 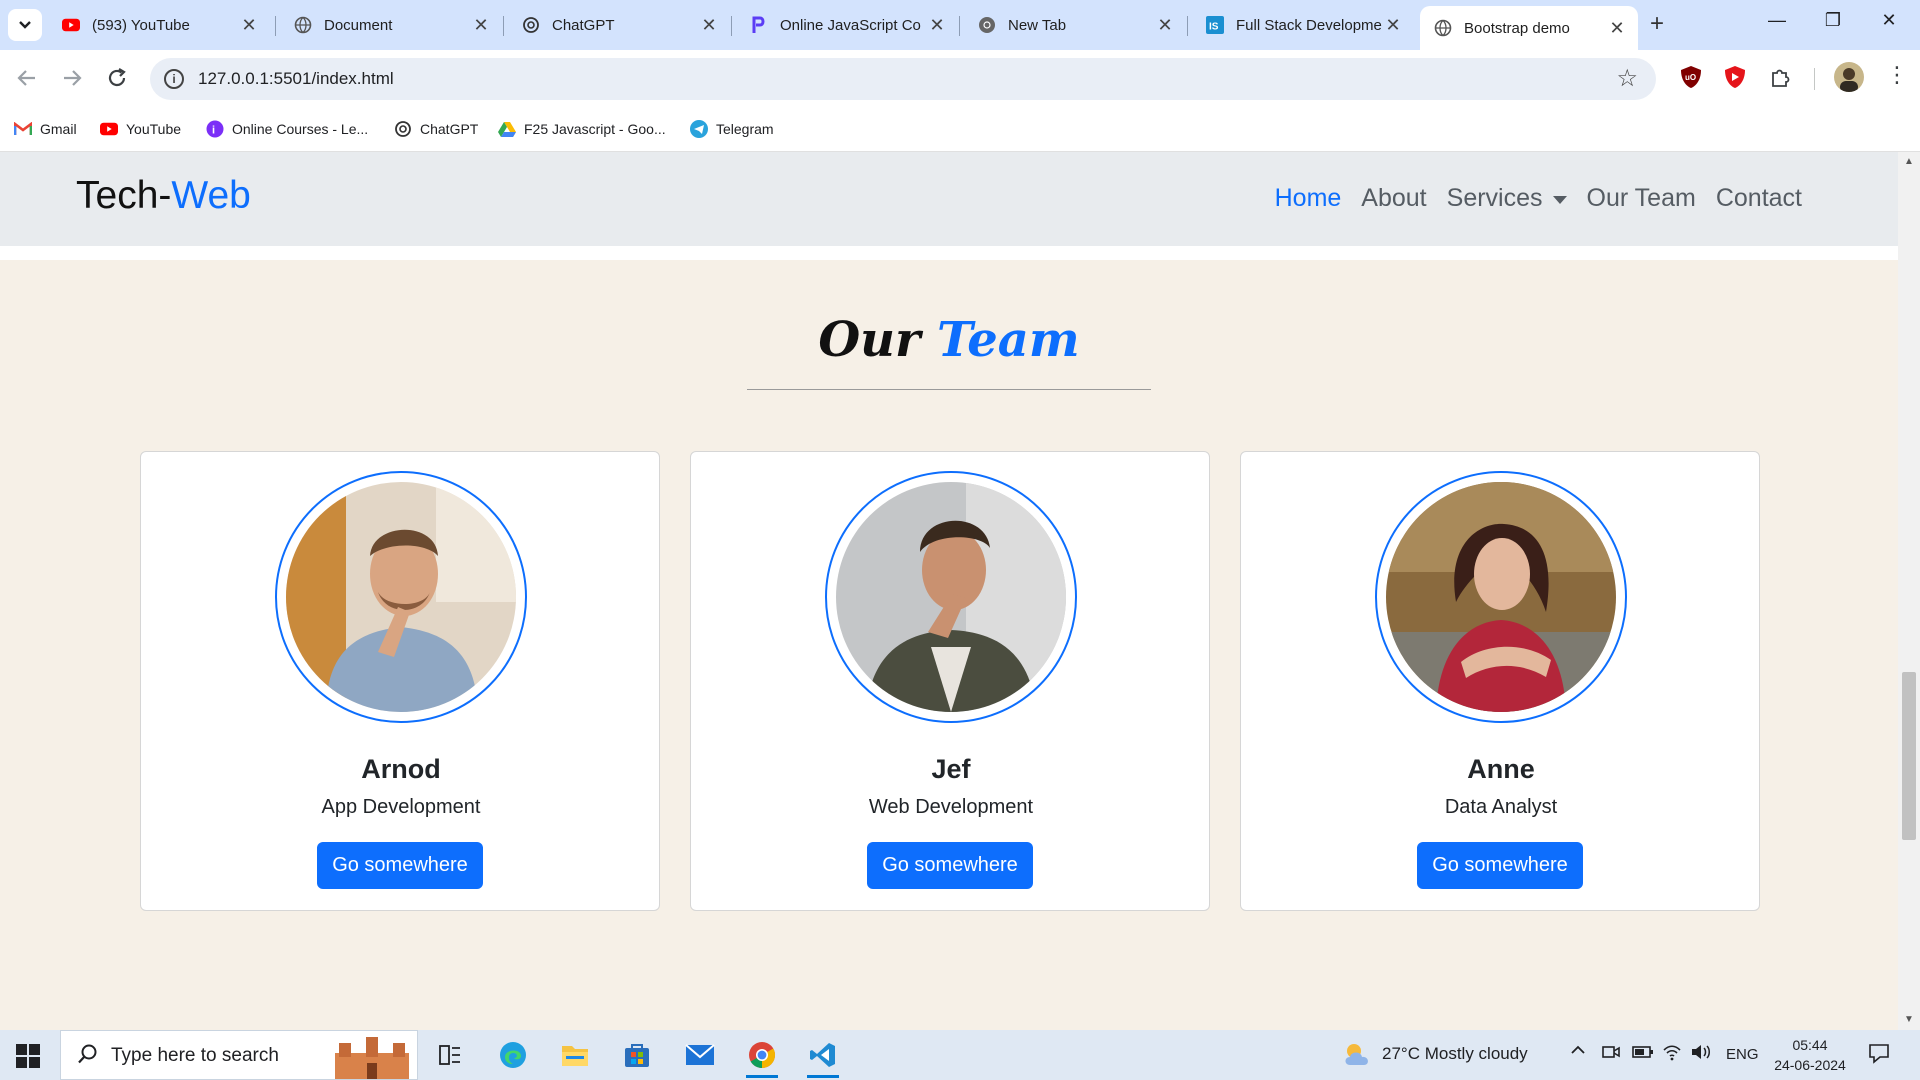 I want to click on team-member-name: Anne, so click(x=1501, y=769).